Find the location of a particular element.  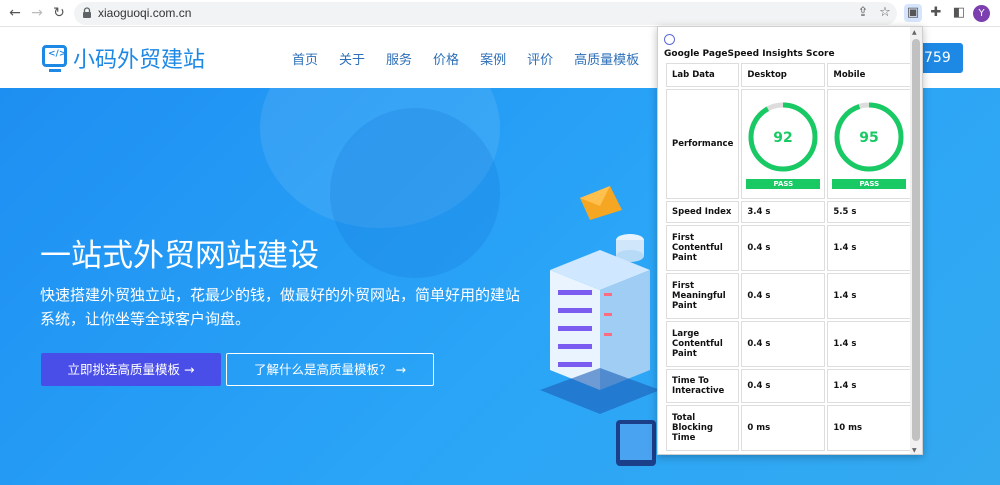

popup-scrollbar: ▲ ▼ is located at coordinates (916, 240).